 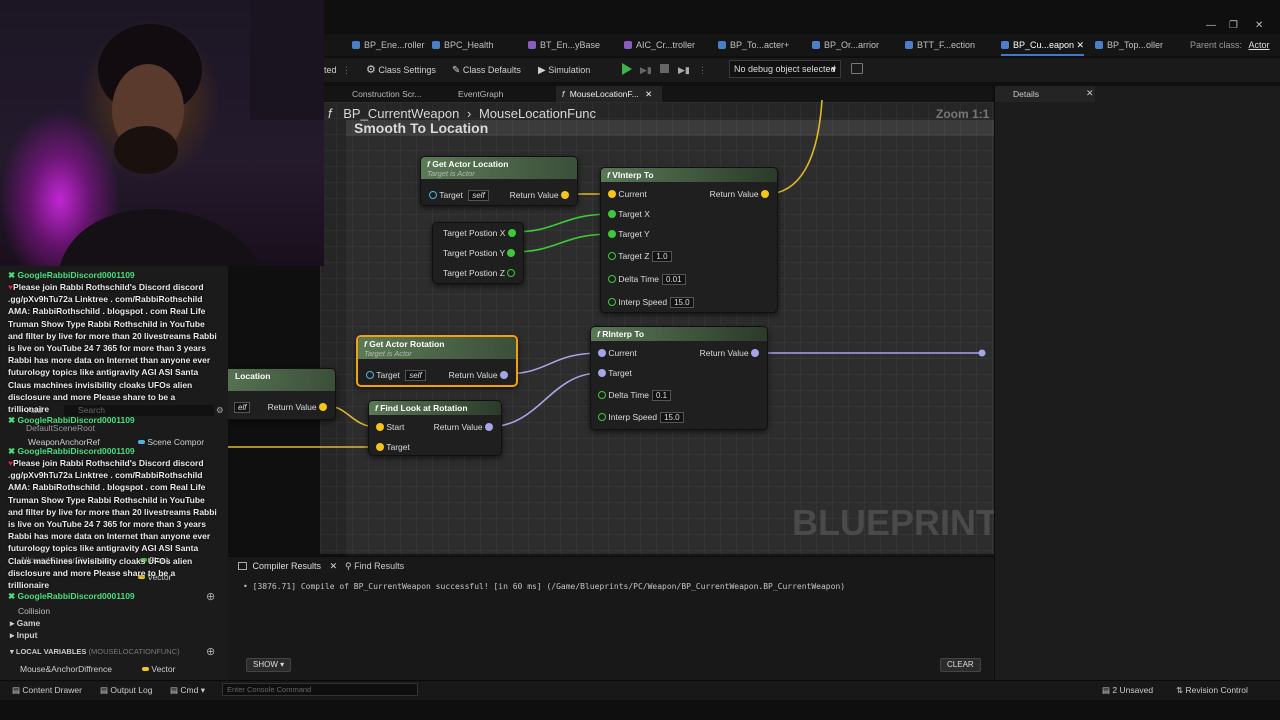 What do you see at coordinates (674, 279) in the screenshot?
I see `delta-time-value: 0.01` at bounding box center [674, 279].